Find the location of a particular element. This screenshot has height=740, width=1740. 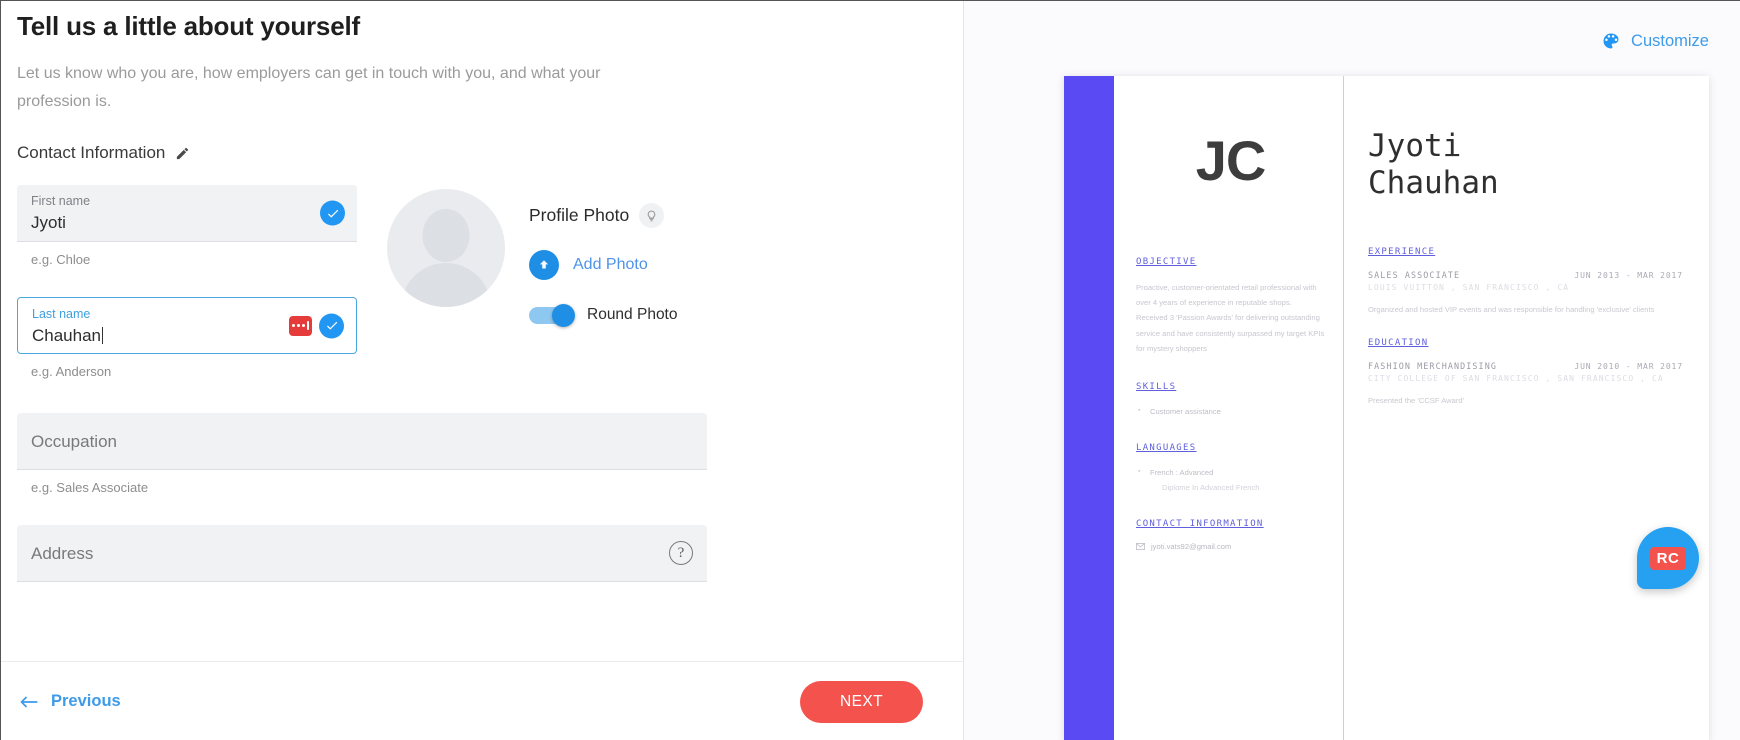

first-name-hint: e.g. Chloe is located at coordinates (61, 260).